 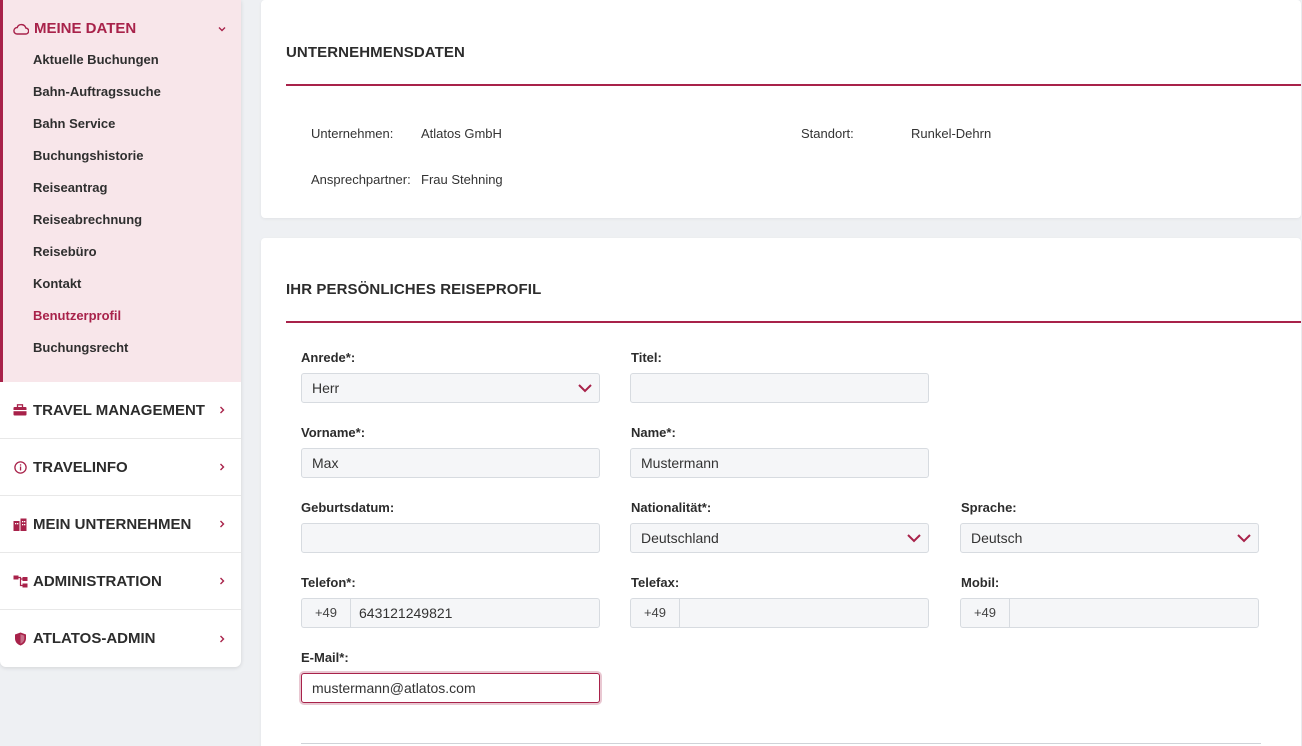 I want to click on sidebar-section-travel-management: TRAVEL MANAGEMENT, so click(x=120, y=410).